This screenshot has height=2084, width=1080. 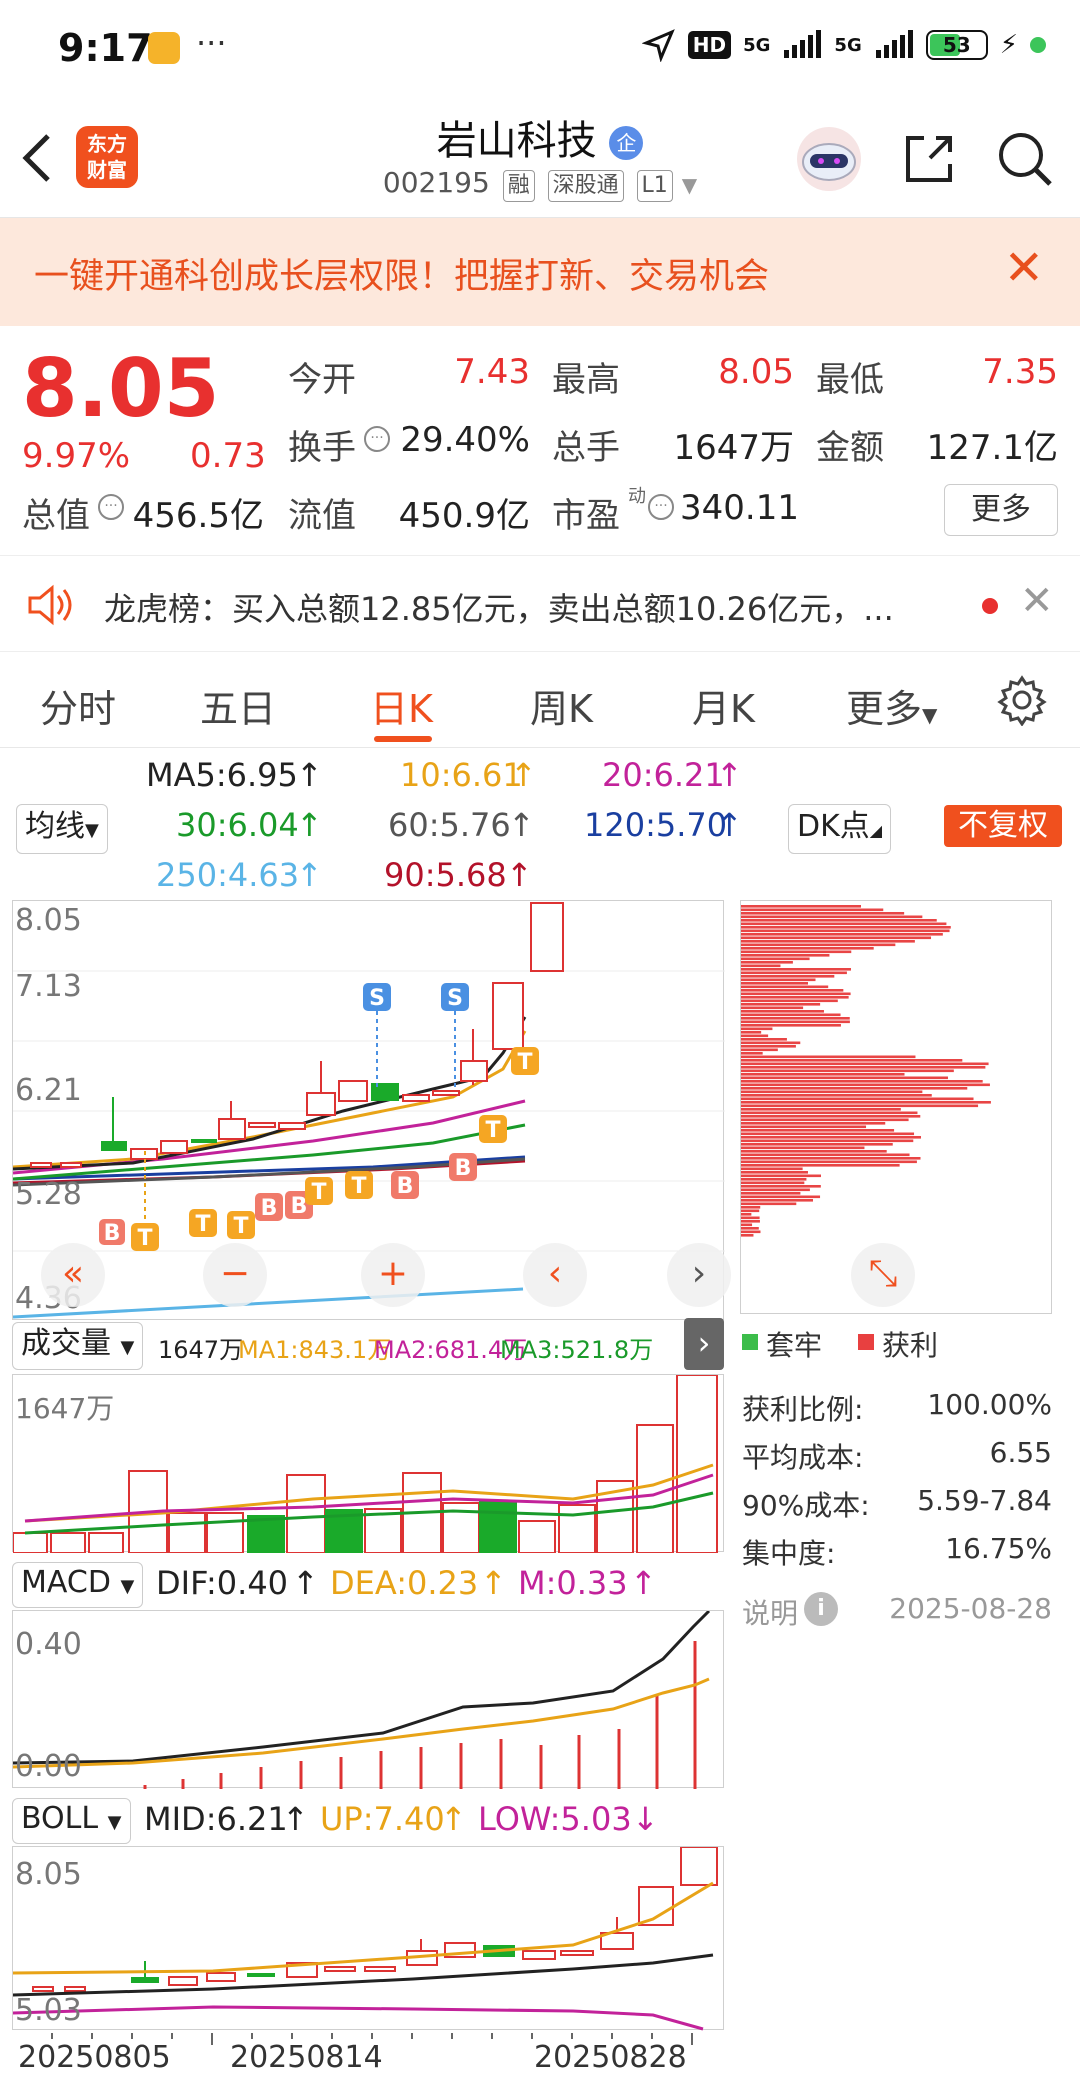 What do you see at coordinates (891, 705) in the screenshot?
I see `tab-more: 更多▼` at bounding box center [891, 705].